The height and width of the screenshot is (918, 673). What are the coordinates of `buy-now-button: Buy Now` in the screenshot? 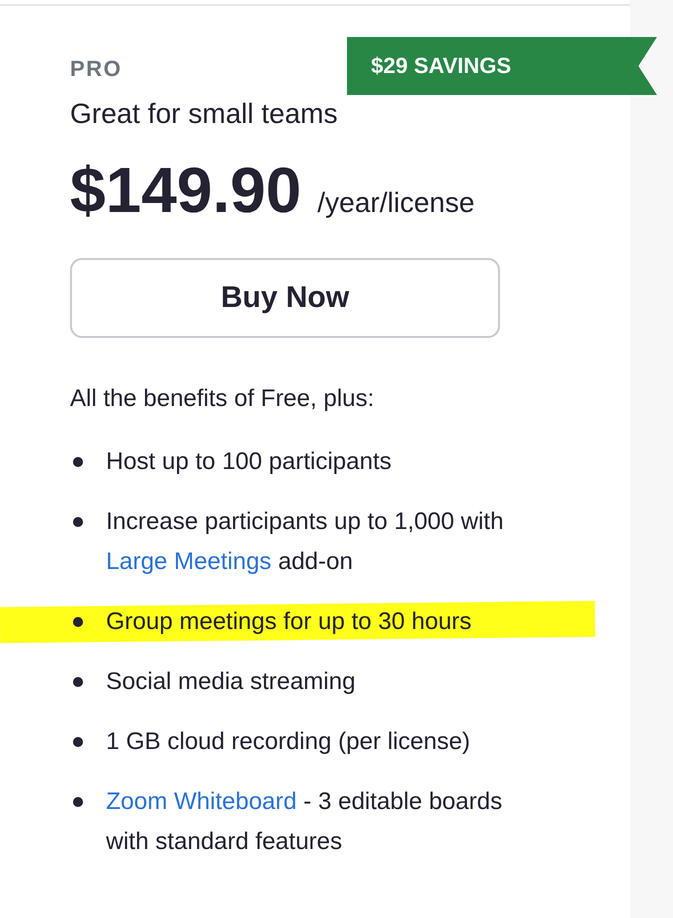 It's located at (285, 298).